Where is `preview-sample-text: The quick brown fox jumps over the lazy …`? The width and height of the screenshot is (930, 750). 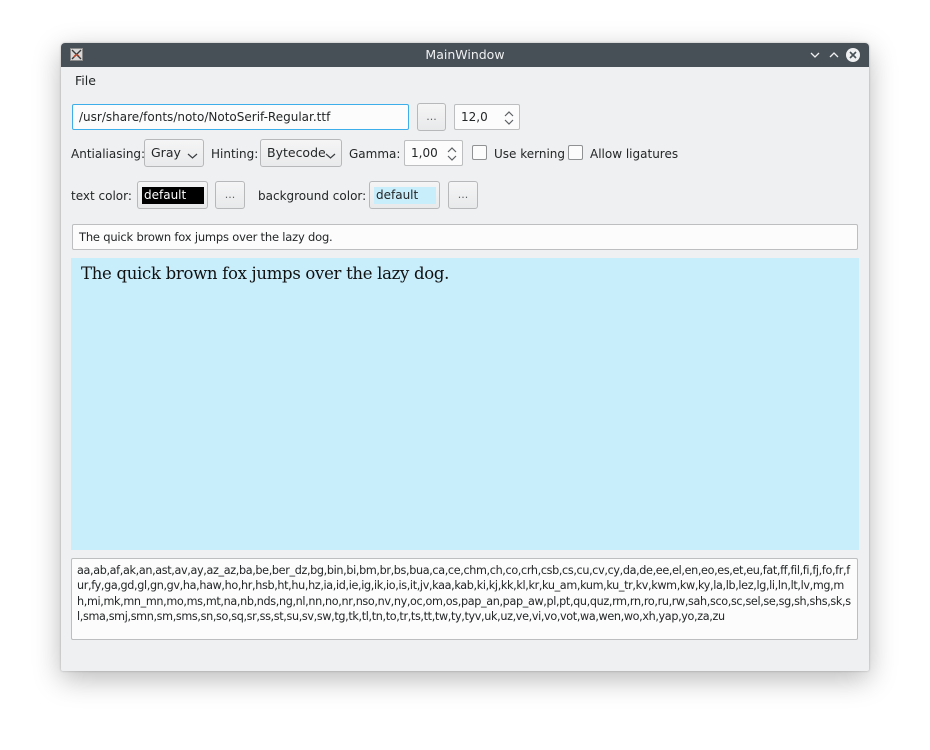
preview-sample-text: The quick brown fox jumps over the lazy … is located at coordinates (265, 273).